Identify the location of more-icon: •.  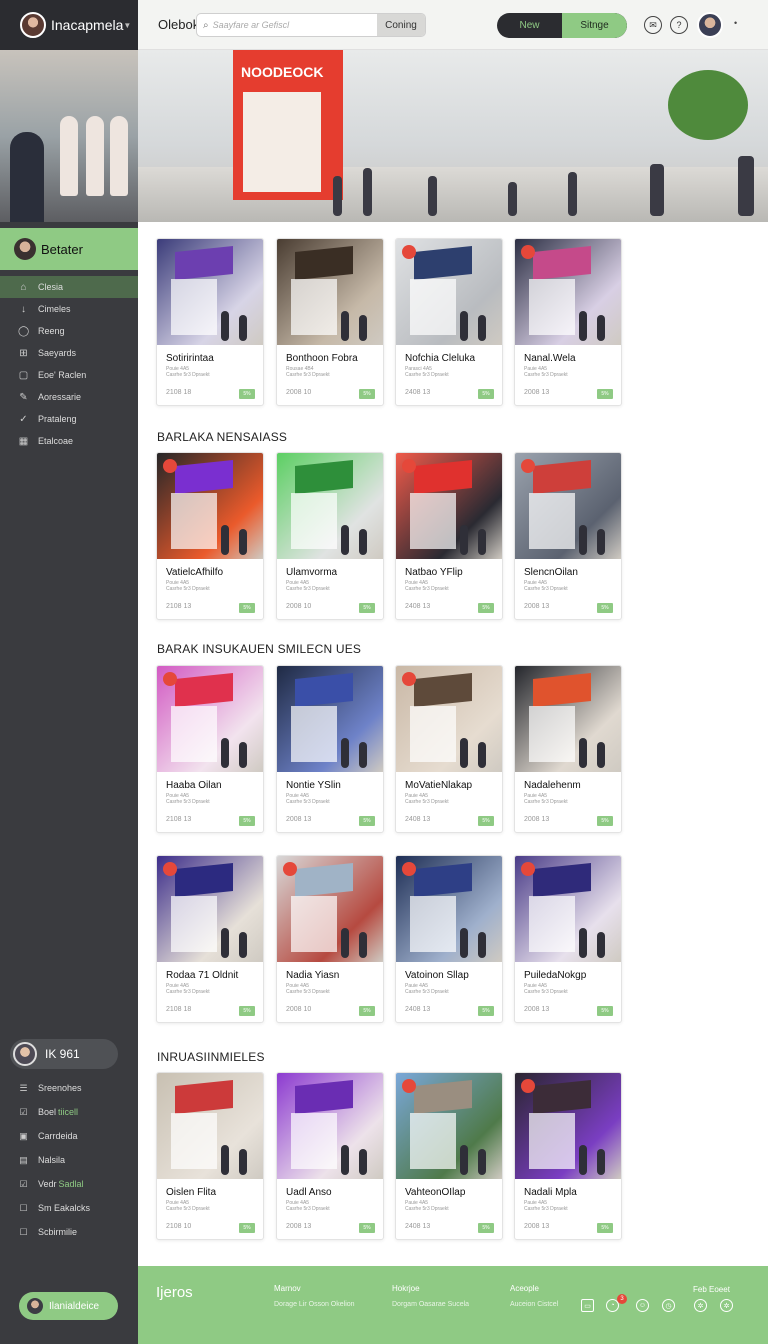
(735, 23).